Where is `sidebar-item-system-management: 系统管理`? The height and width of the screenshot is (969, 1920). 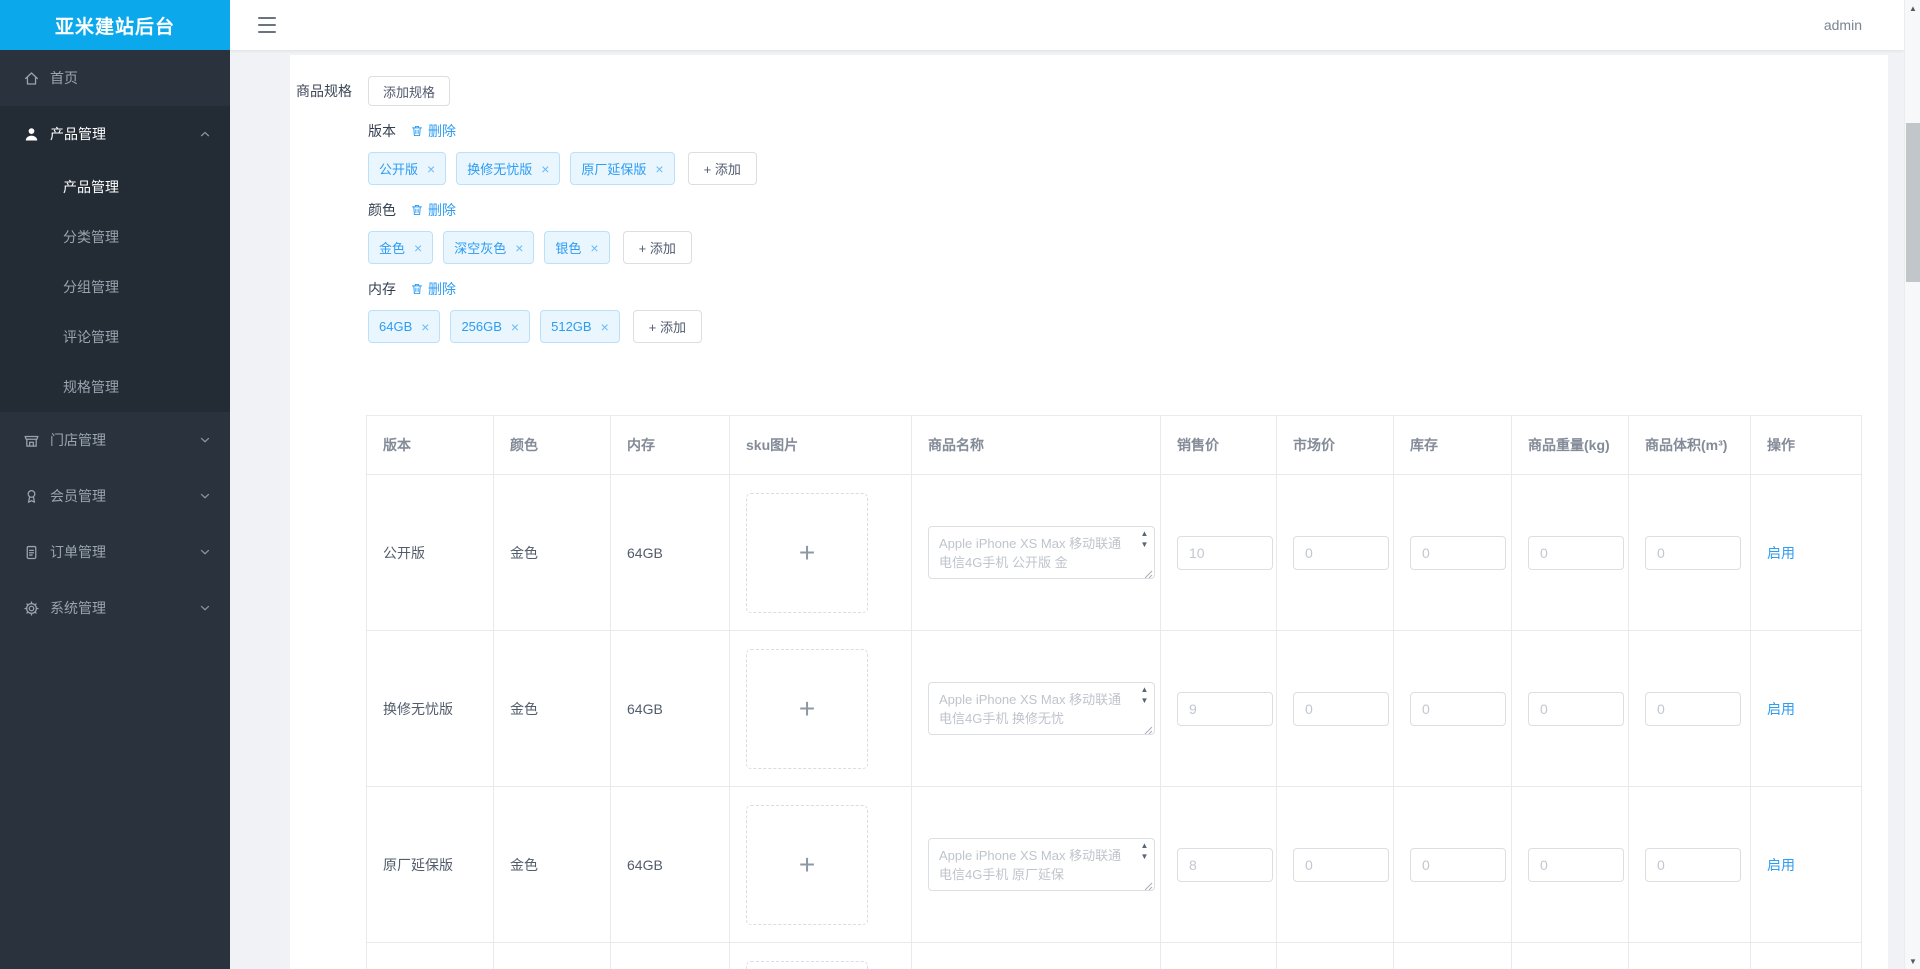 sidebar-item-system-management: 系统管理 is located at coordinates (115, 608).